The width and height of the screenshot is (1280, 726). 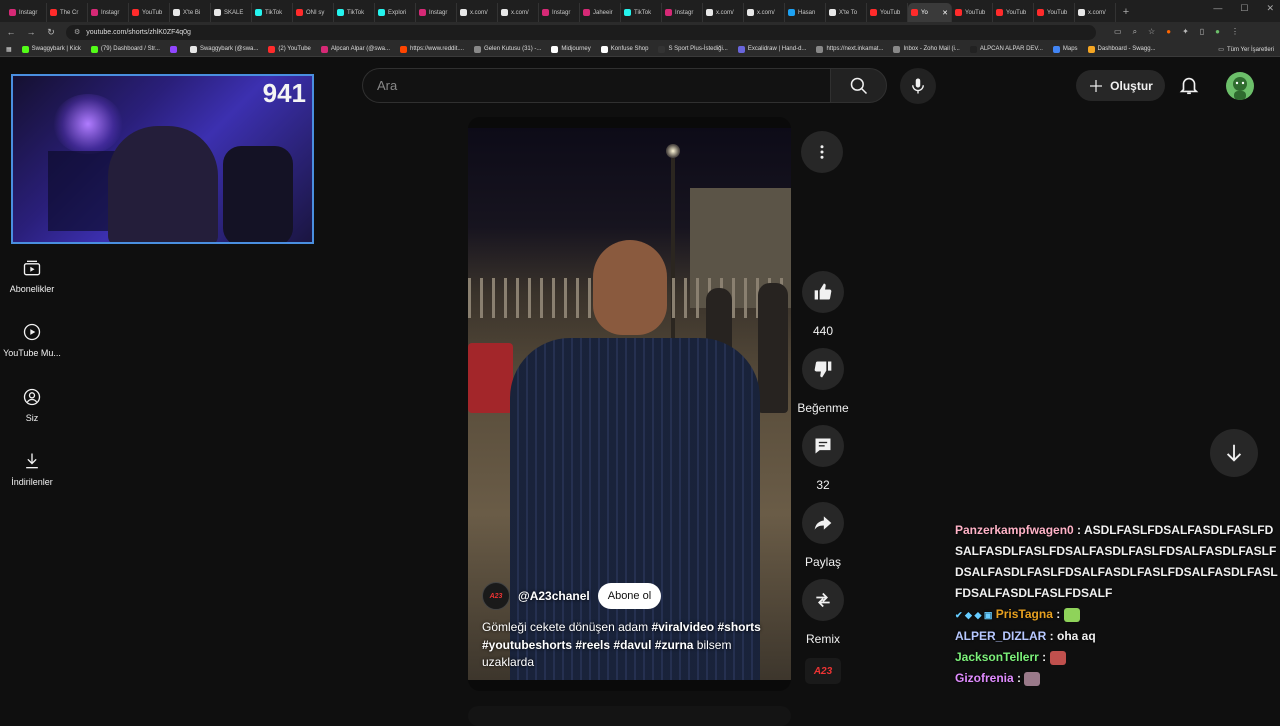 I want to click on voice-search-button, so click(x=918, y=86).